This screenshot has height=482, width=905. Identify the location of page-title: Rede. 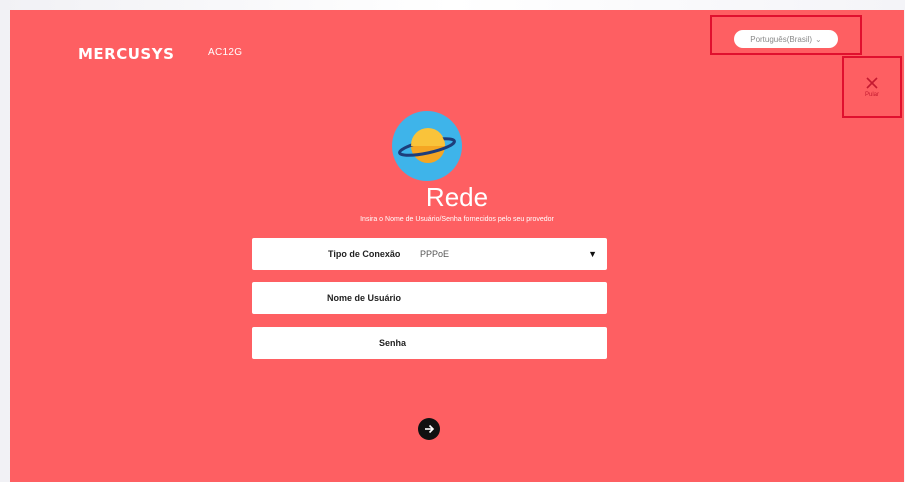
(457, 197).